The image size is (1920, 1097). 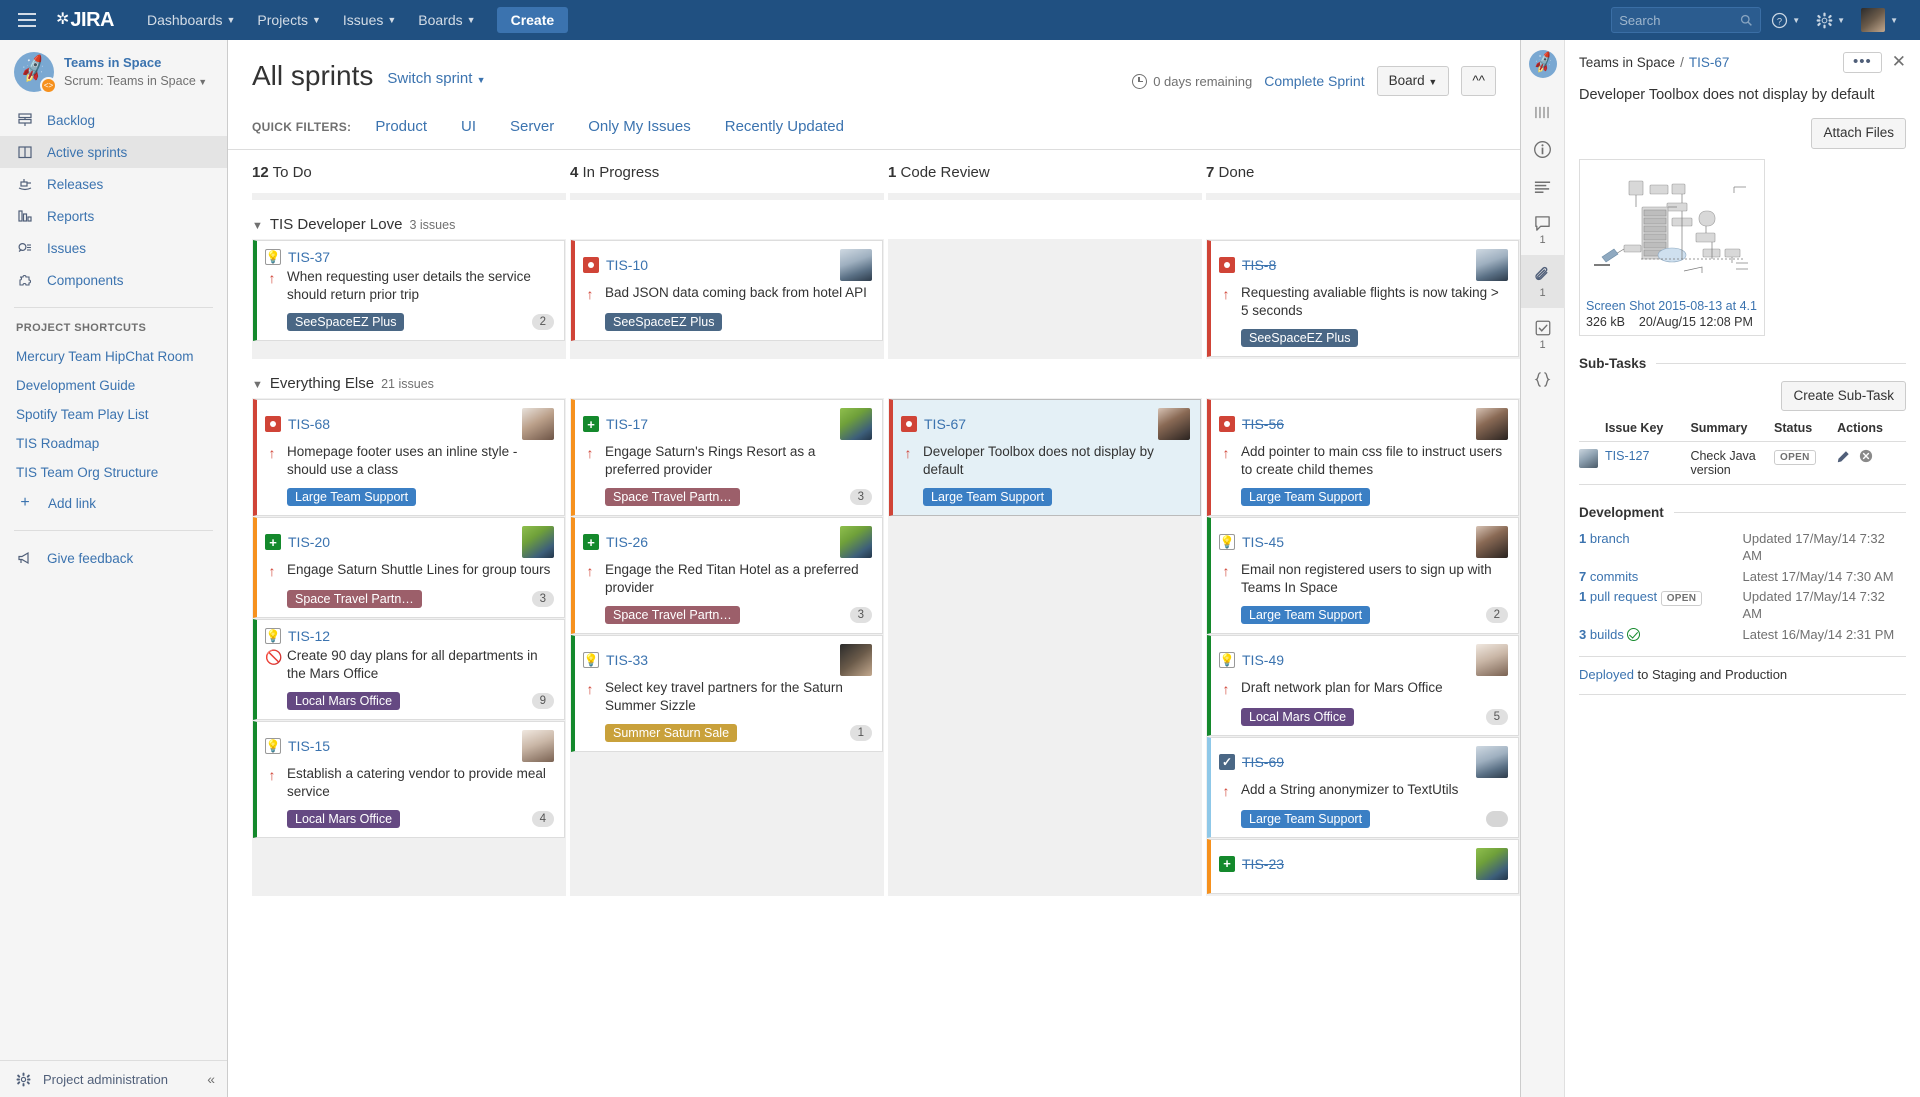 I want to click on issue-key: TIS-37, so click(x=309, y=257).